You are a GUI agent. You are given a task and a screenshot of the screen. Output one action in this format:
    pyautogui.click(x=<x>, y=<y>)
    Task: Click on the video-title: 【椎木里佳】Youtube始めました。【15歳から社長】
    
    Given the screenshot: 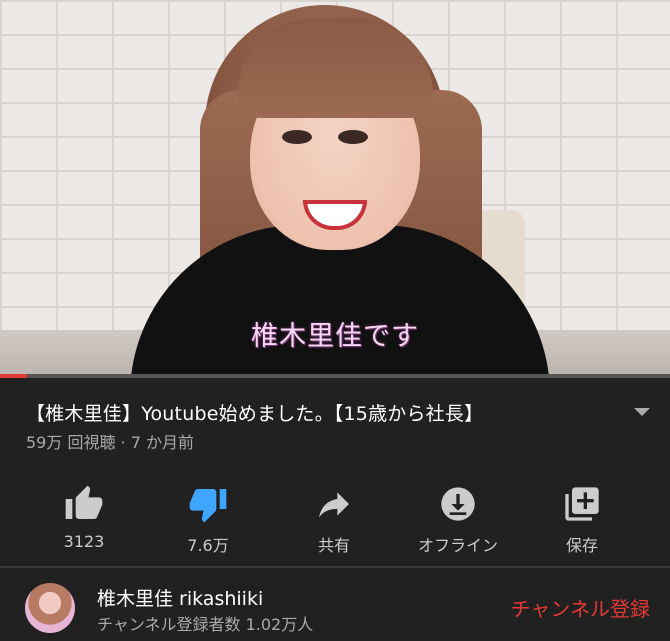 What is the action you would take?
    pyautogui.click(x=254, y=412)
    